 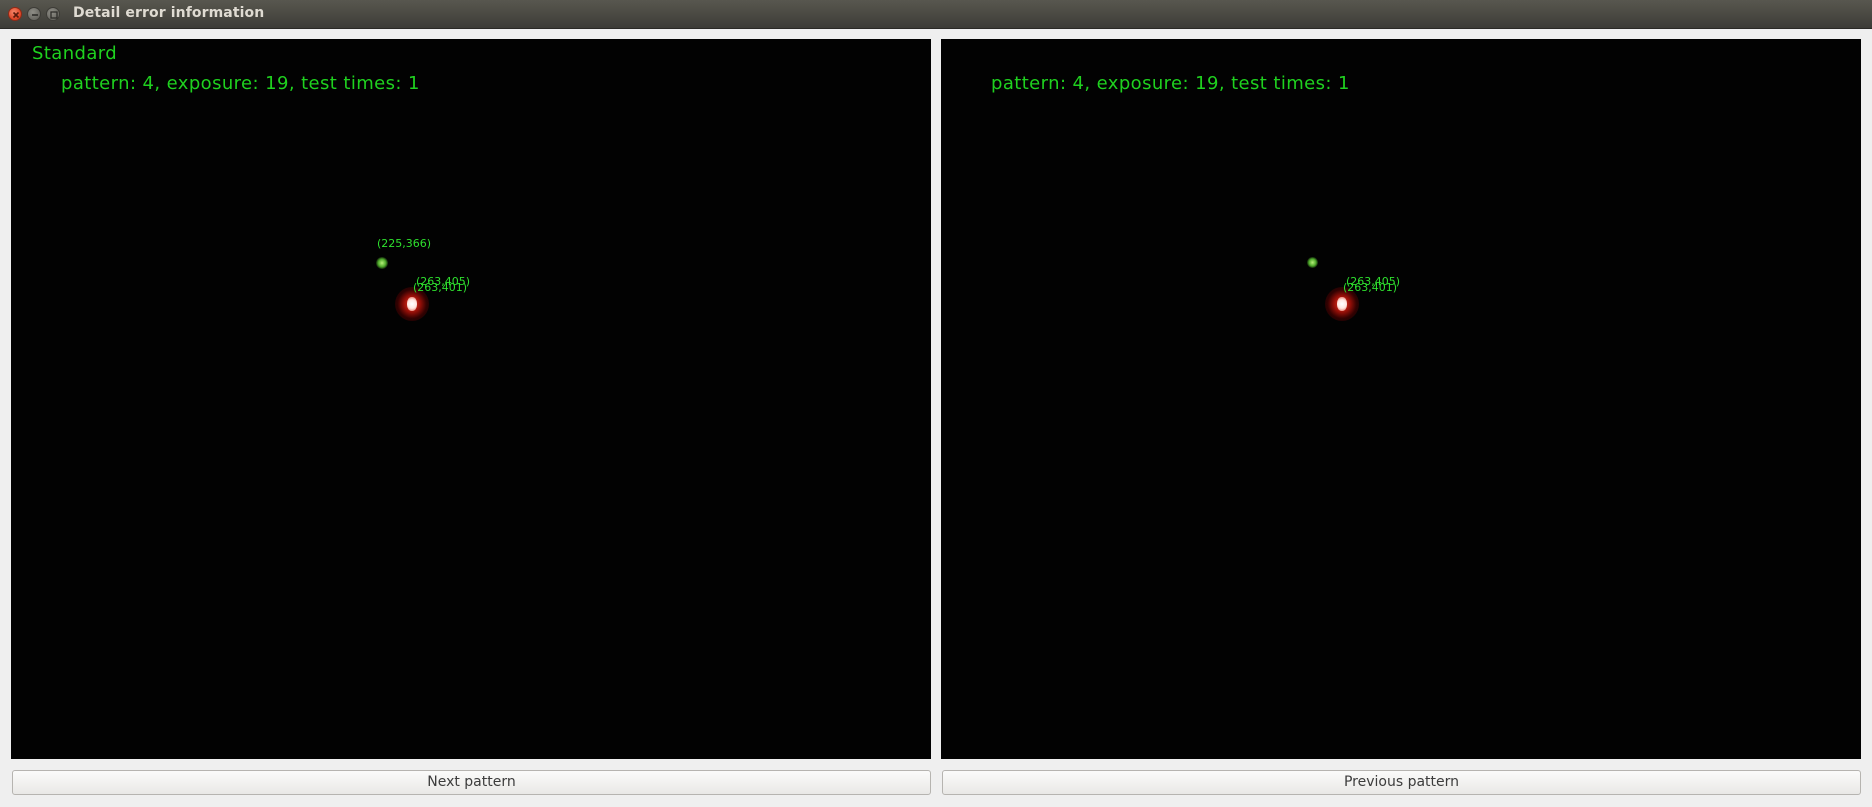 I want to click on close-button, so click(x=15, y=14).